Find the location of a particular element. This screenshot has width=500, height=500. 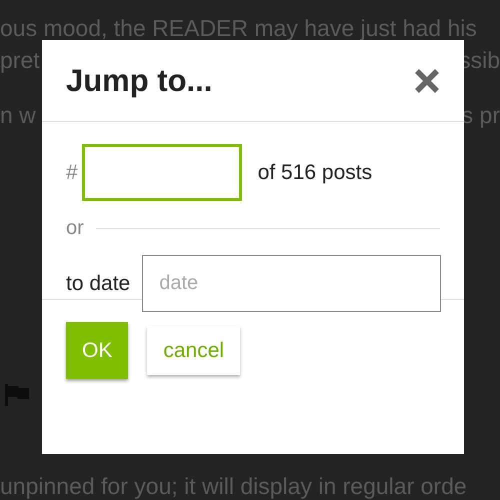

close-button is located at coordinates (427, 81).